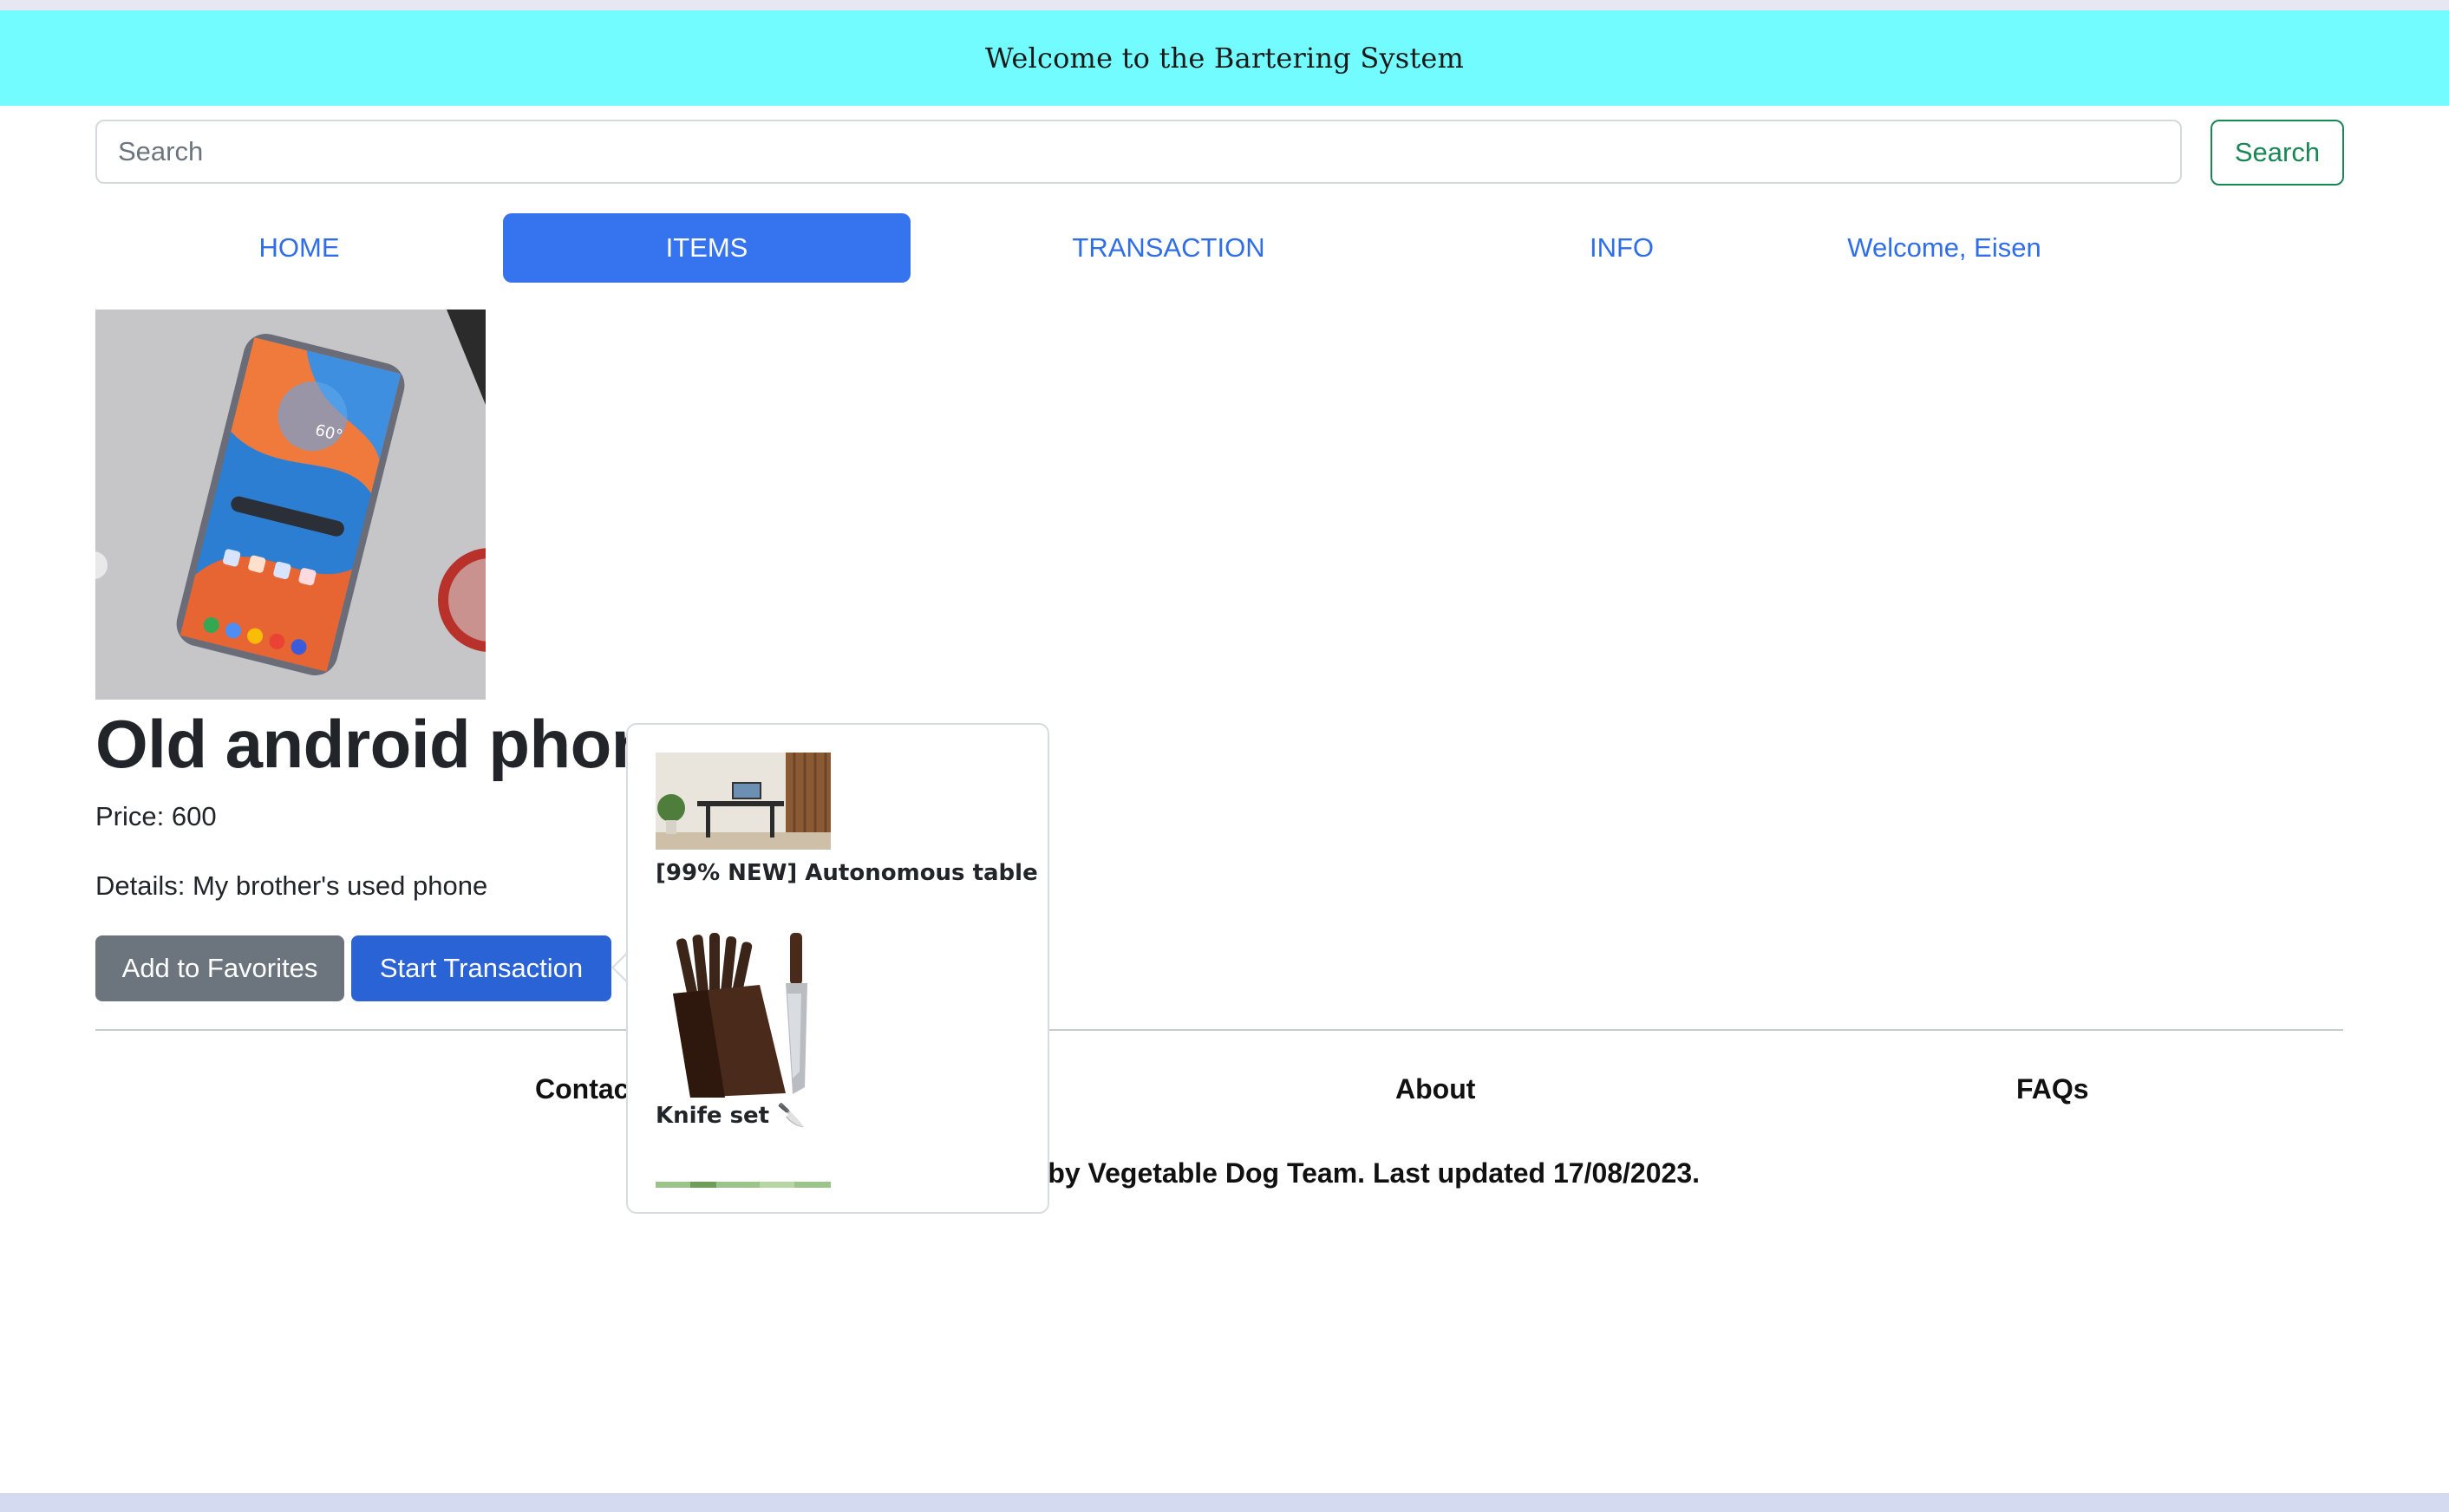 The height and width of the screenshot is (1512, 2449). Describe the element at coordinates (481, 968) in the screenshot. I see `start-transaction-button: Start Transaction` at that location.